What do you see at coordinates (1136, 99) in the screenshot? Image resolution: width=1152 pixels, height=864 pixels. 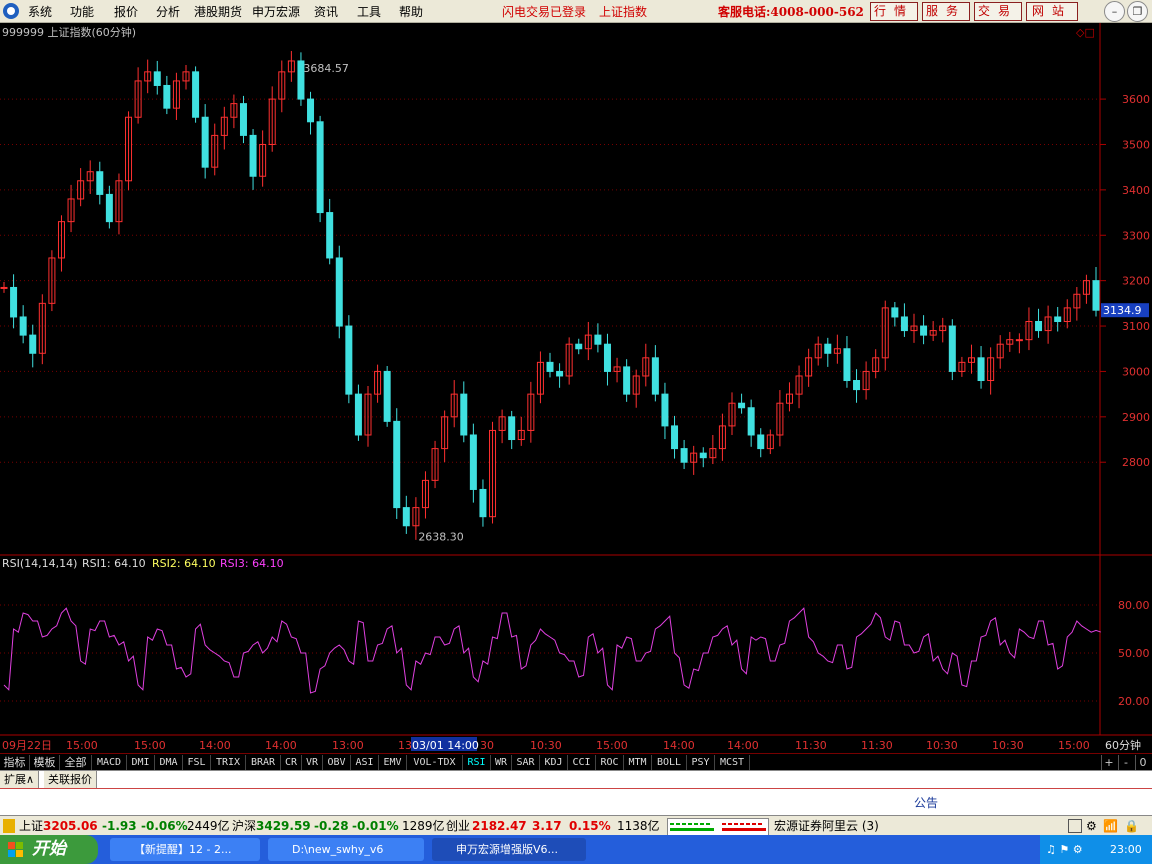 I see `price-axis-label: 3600` at bounding box center [1136, 99].